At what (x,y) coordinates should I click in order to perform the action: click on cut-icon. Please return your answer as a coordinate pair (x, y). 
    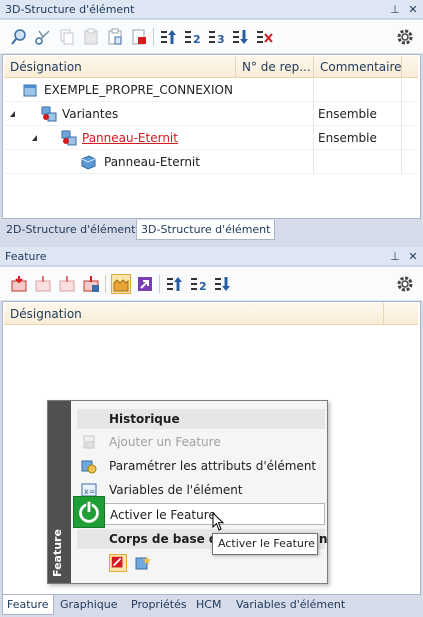
    Looking at the image, I should click on (43, 37).